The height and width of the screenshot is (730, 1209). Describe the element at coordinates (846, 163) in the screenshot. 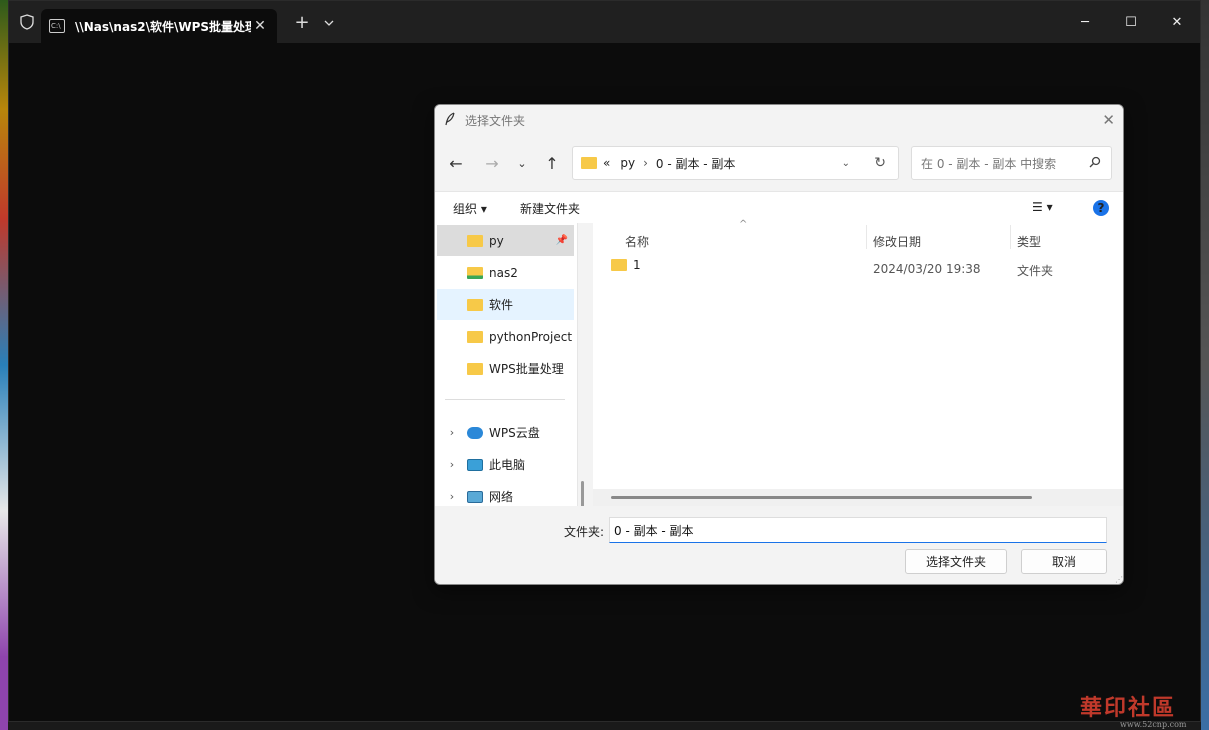

I see `address-dropdown-icon: ⌄` at that location.